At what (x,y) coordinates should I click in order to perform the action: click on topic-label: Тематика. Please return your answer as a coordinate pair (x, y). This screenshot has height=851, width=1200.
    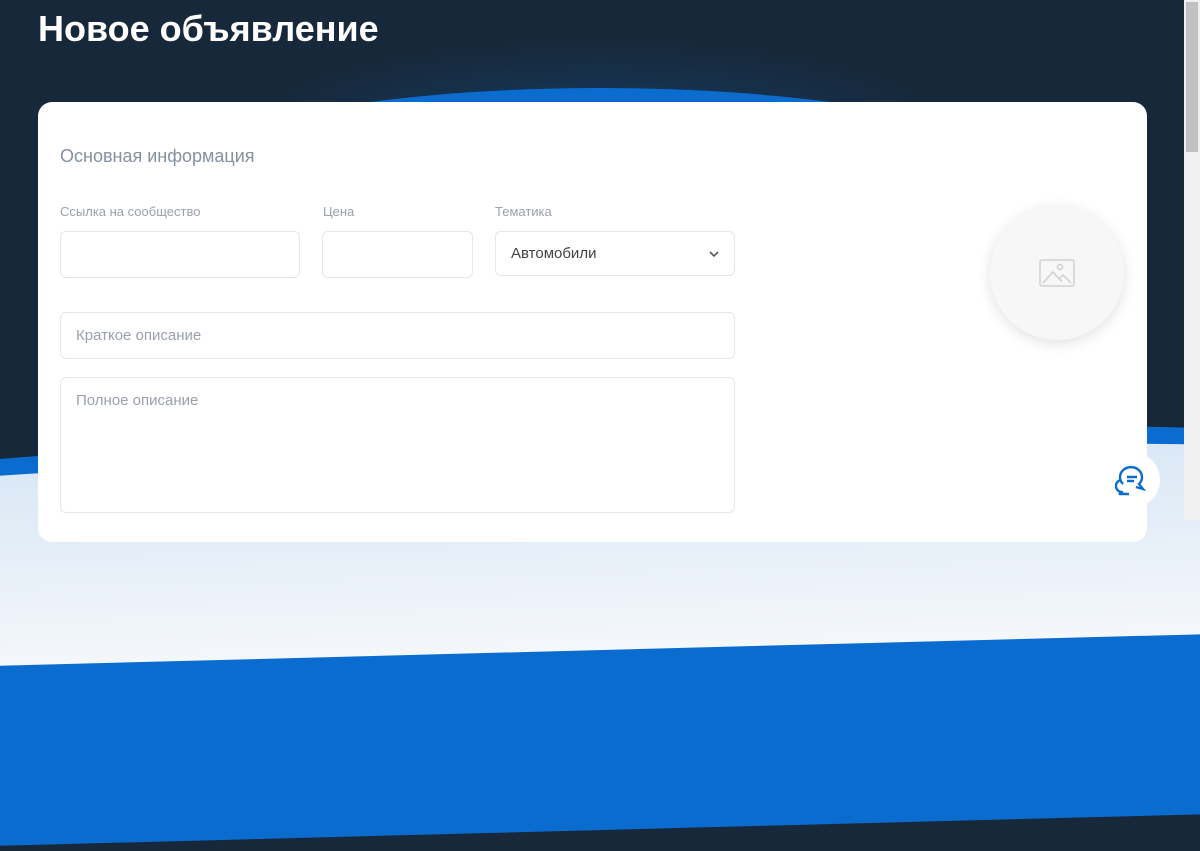
    Looking at the image, I should click on (523, 211).